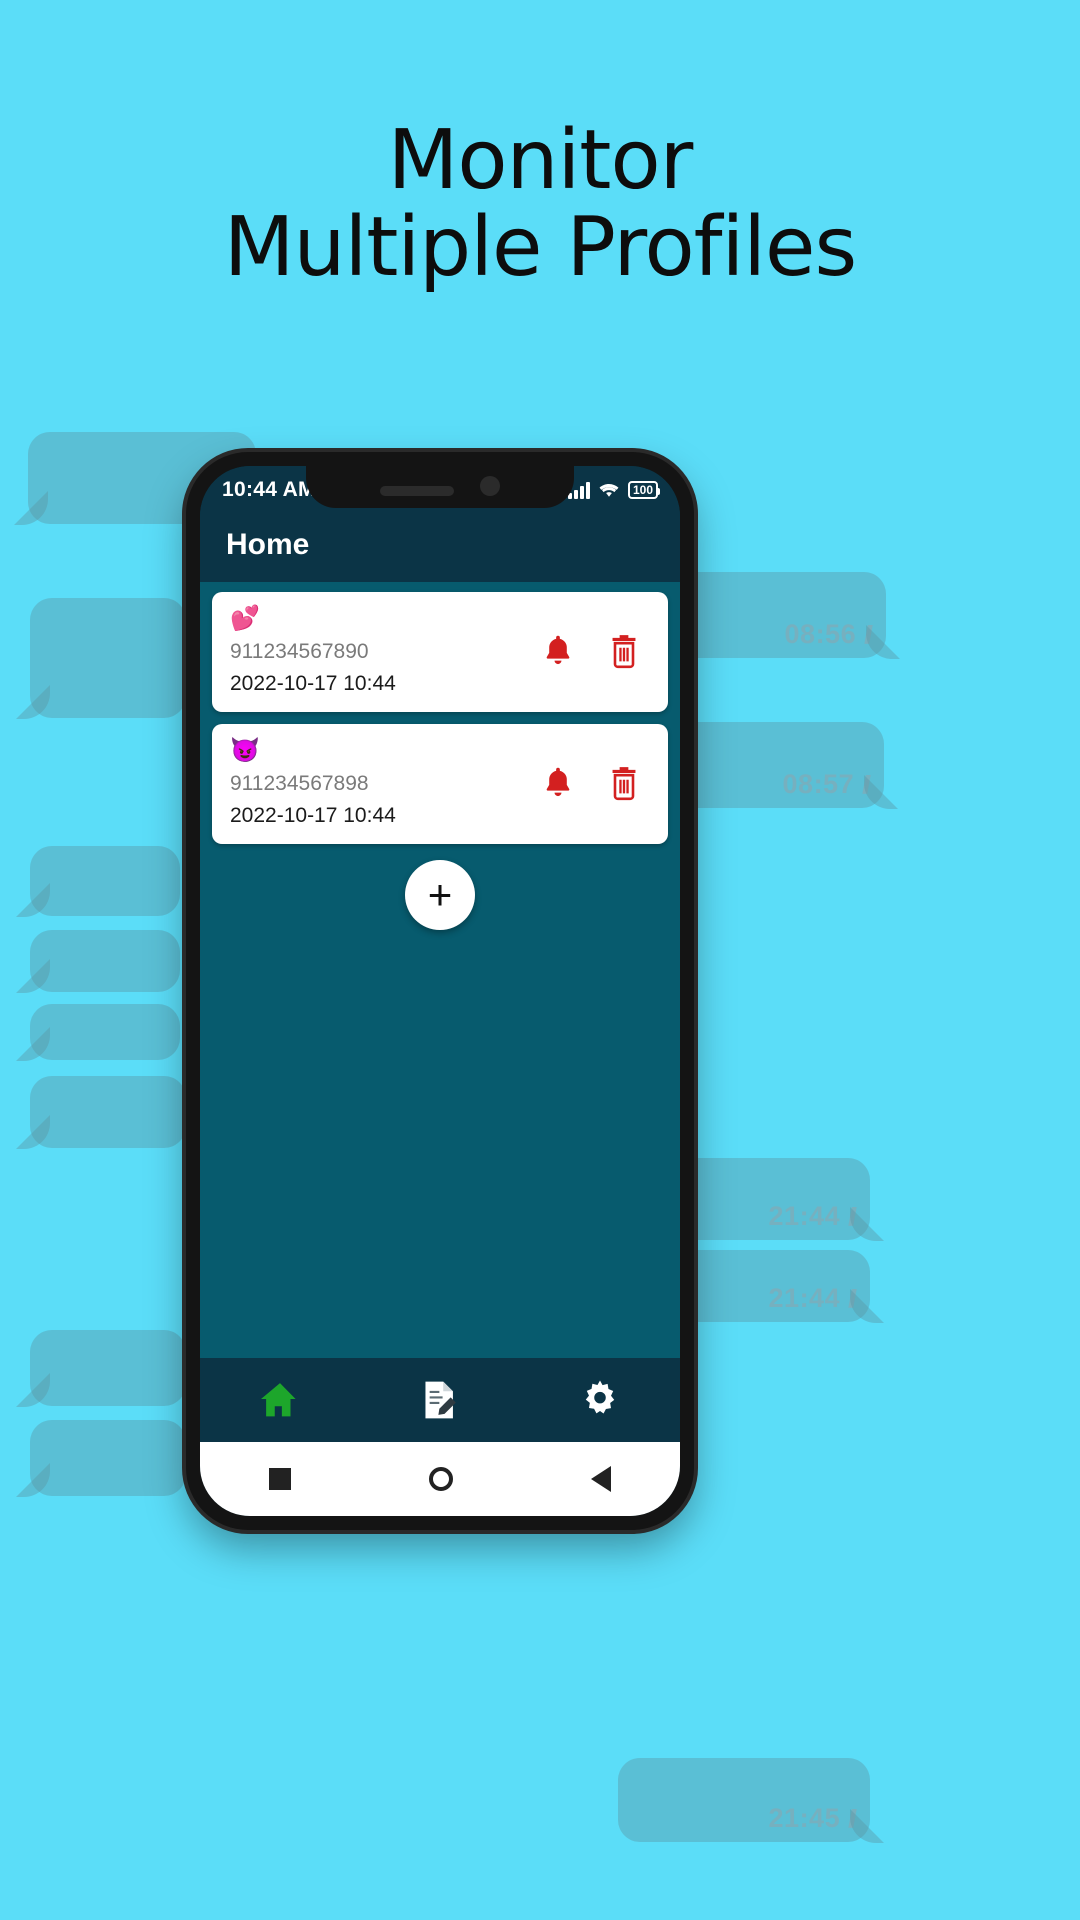  What do you see at coordinates (384, 650) in the screenshot?
I see `profile-info: 💕 911234567890 2022-10-17 10:44` at bounding box center [384, 650].